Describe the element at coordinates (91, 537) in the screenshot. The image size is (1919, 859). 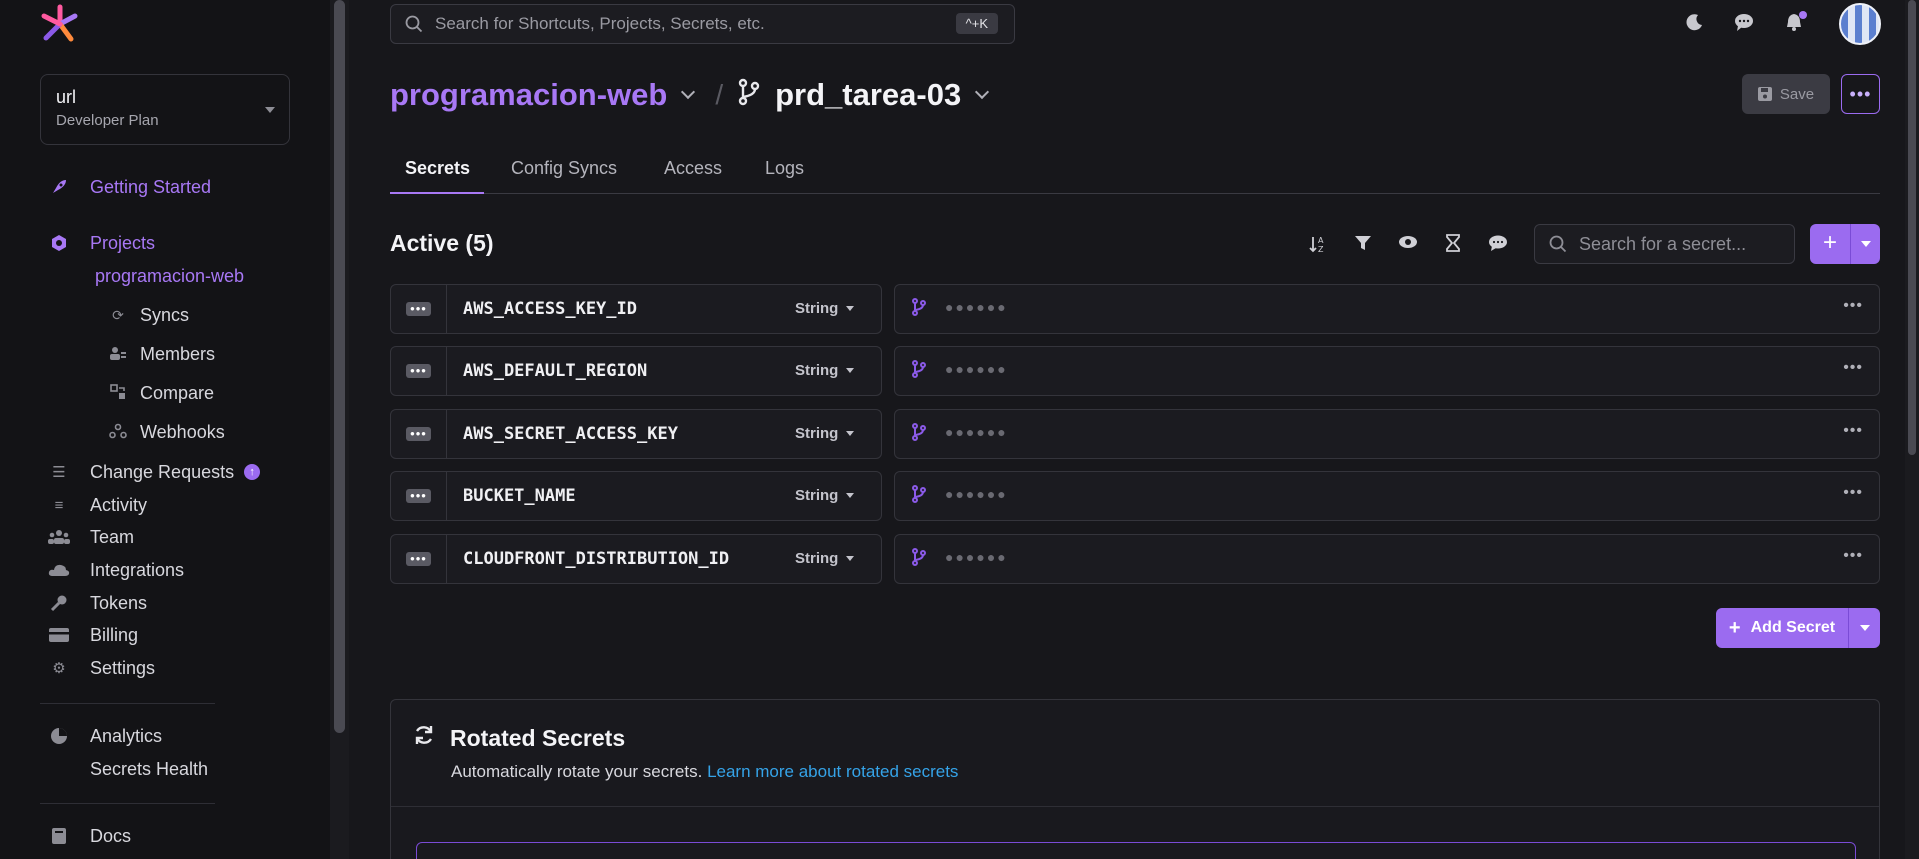
I see `sidebar-item-team: Team` at that location.